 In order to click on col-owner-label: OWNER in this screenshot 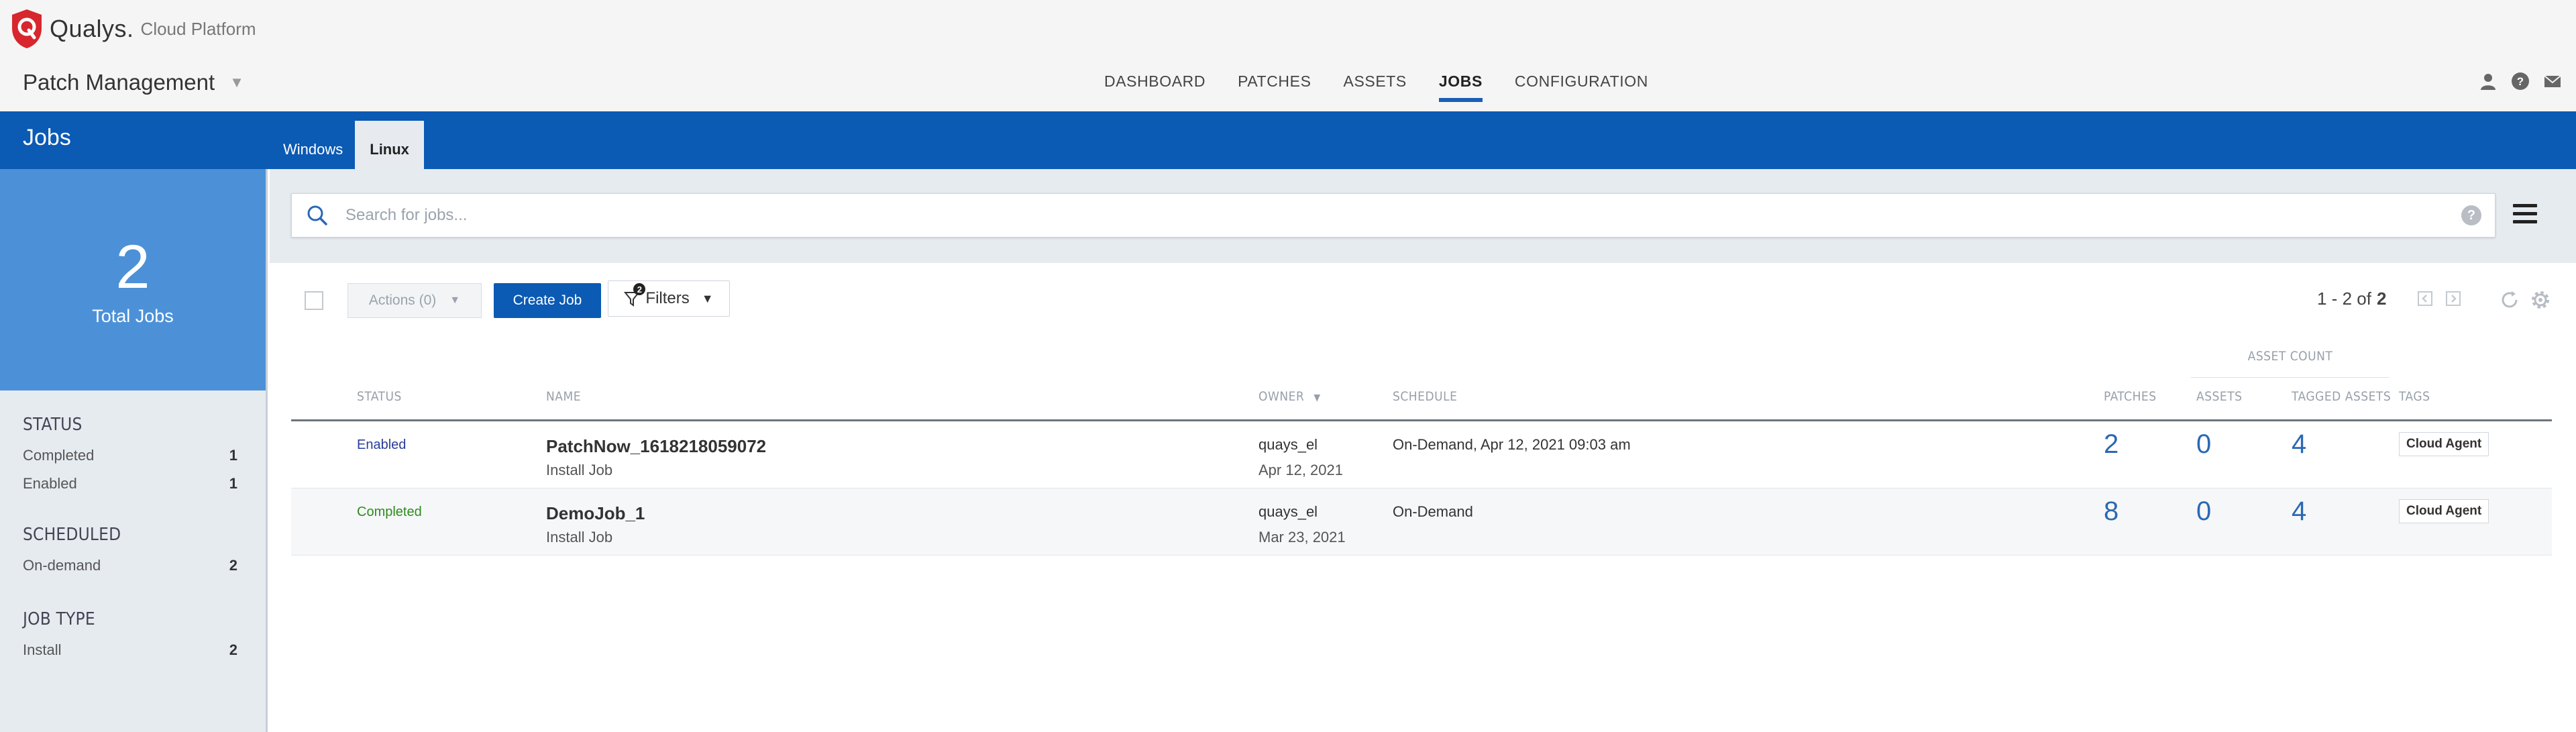, I will do `click(1281, 396)`.